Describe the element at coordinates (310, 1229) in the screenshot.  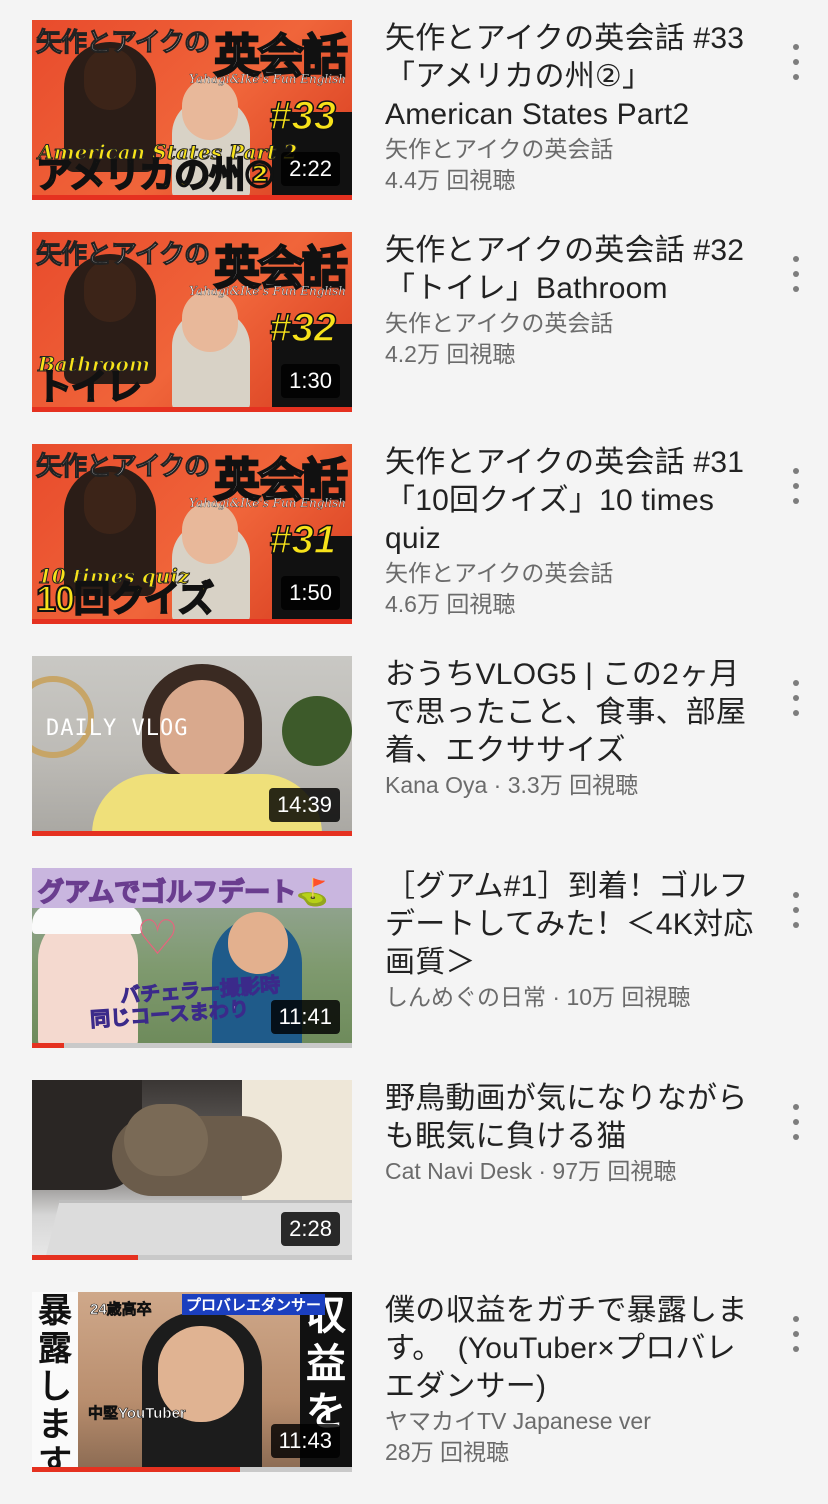
I see `duration-badge: 2:28` at that location.